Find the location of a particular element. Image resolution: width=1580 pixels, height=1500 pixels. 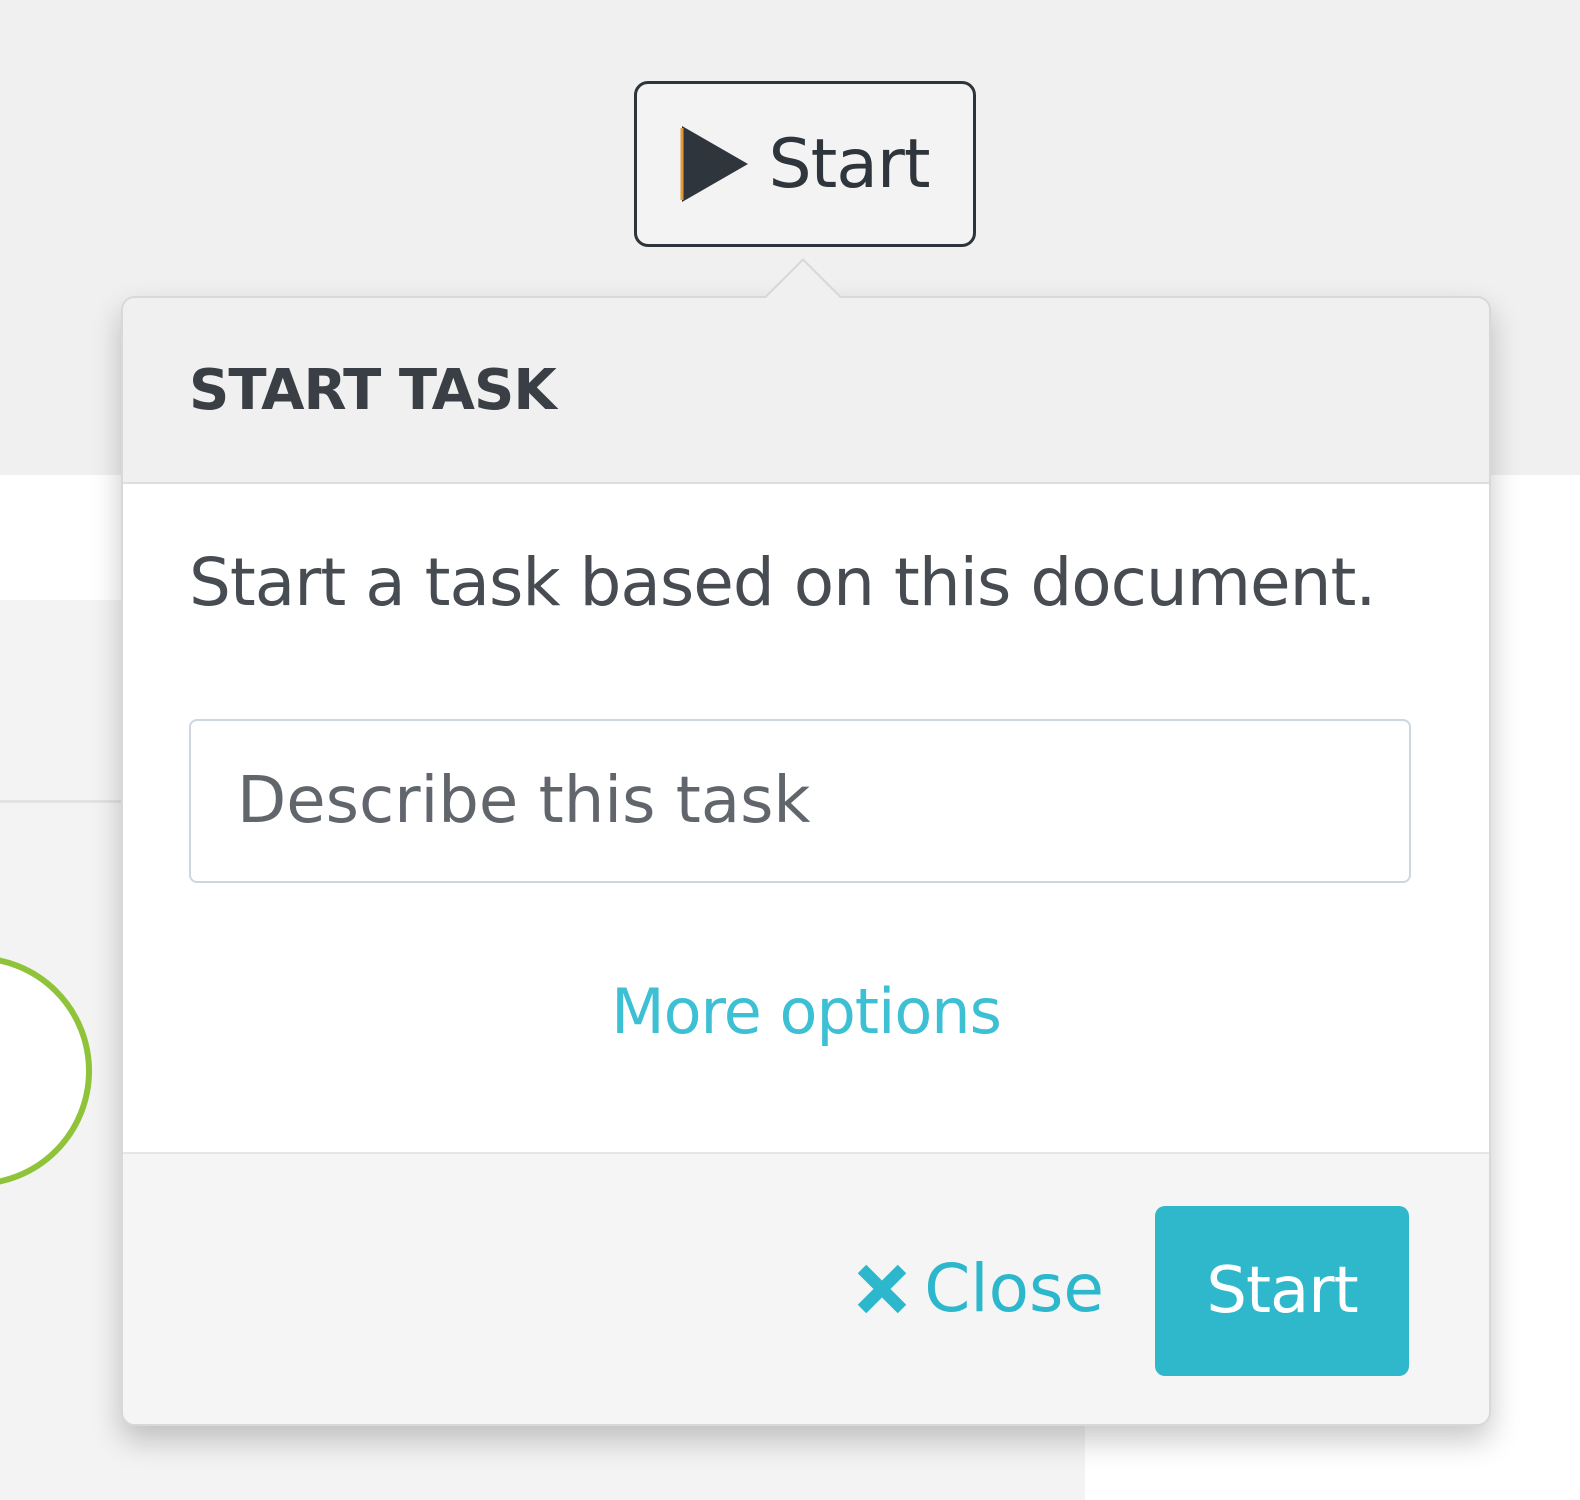

play-icon is located at coordinates (715, 164).